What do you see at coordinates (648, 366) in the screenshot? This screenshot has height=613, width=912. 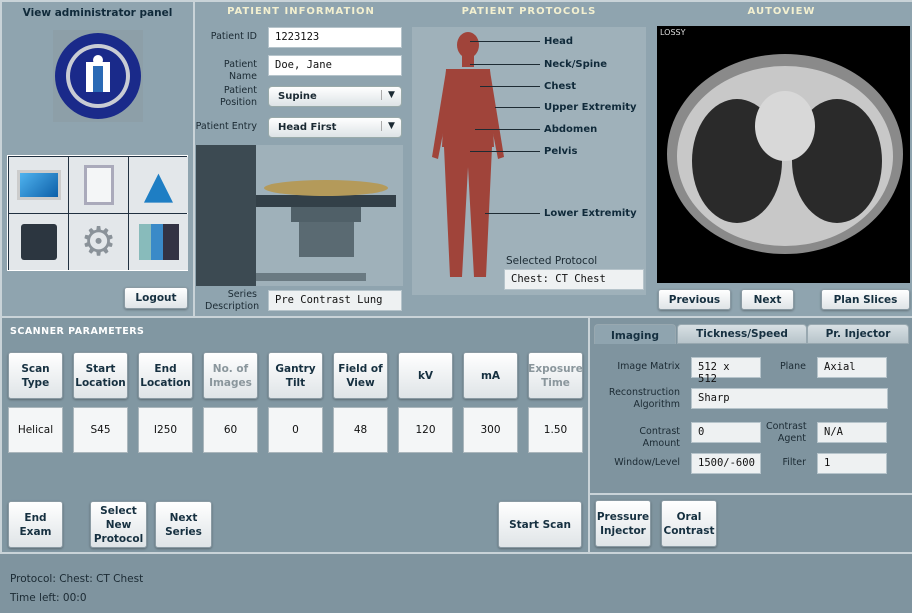 I see `image-matrix-label: Image Matrix` at bounding box center [648, 366].